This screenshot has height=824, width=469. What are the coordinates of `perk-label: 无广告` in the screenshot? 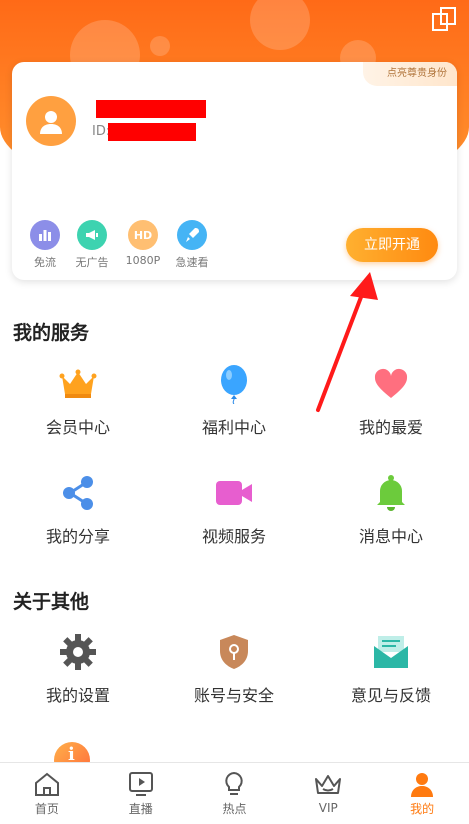 It's located at (92, 262).